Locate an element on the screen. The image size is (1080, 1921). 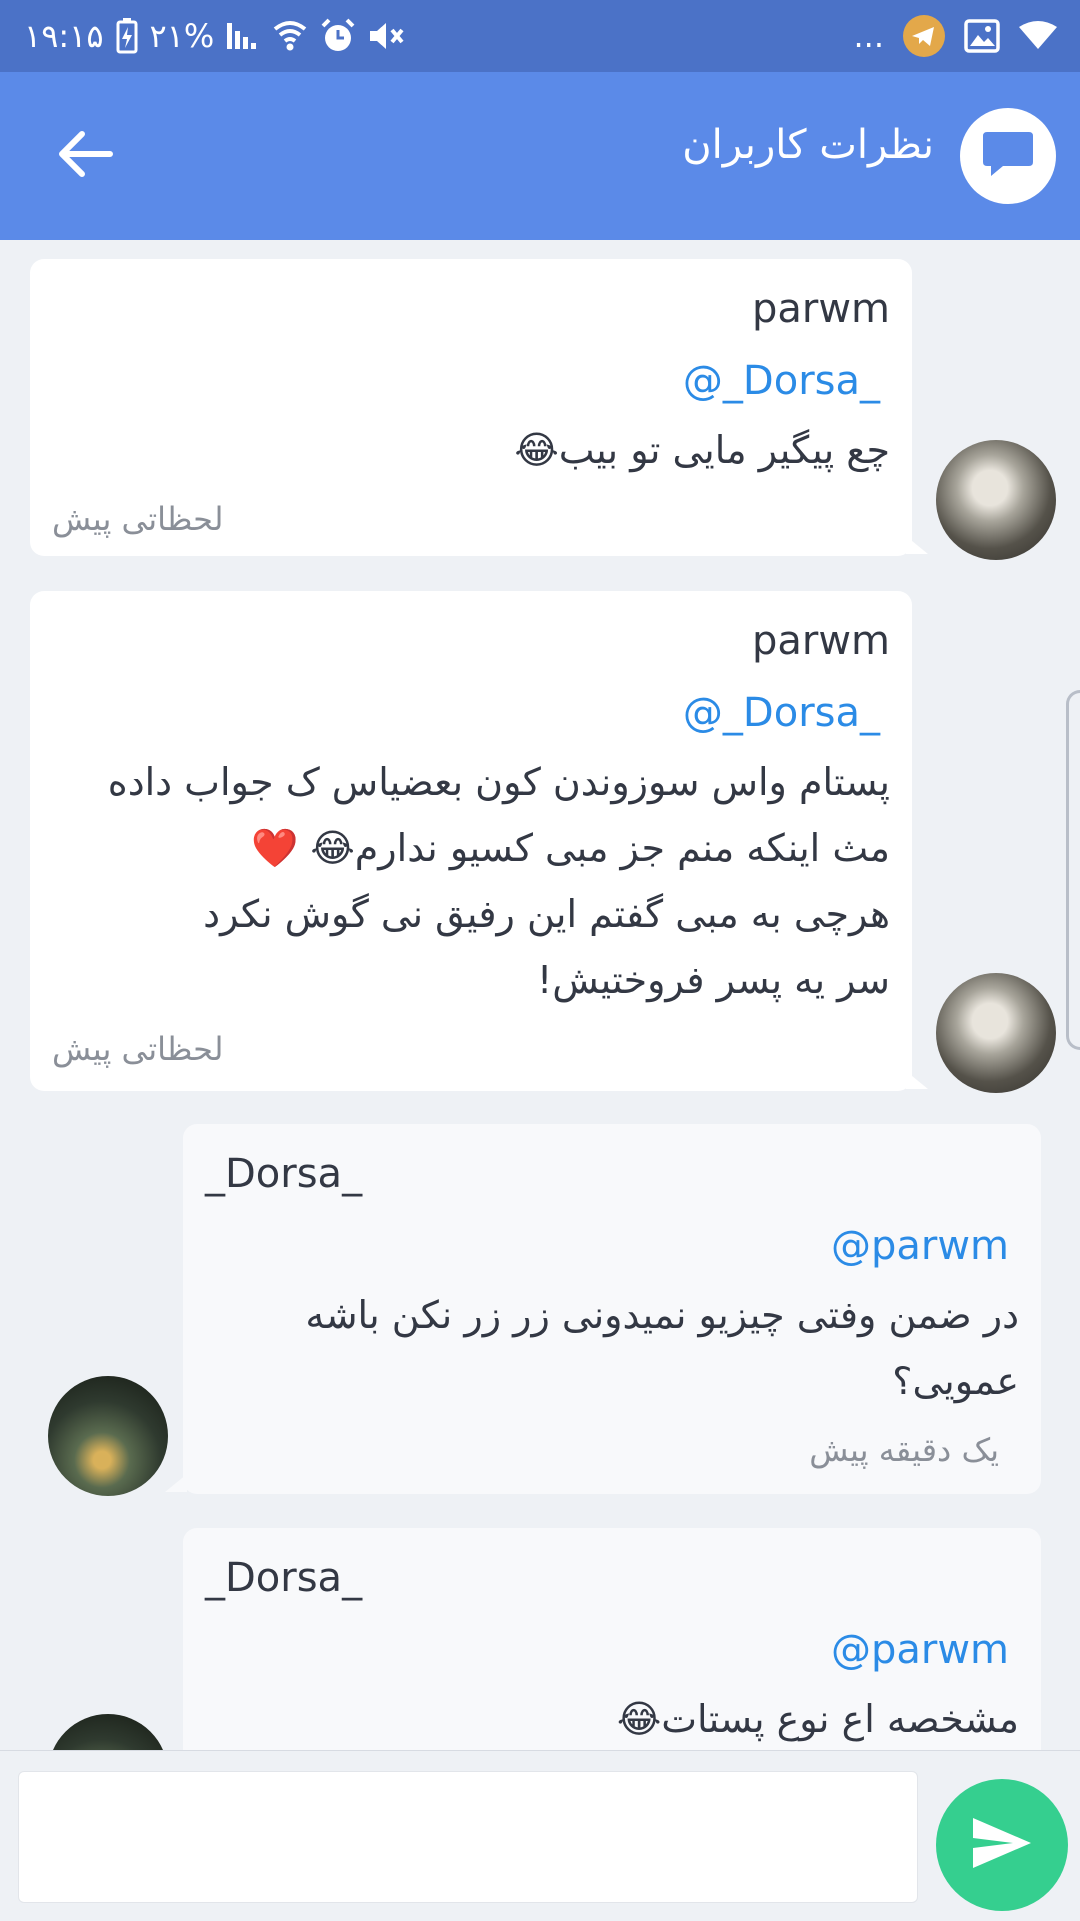
page-title: نظرات کاربران is located at coordinates (808, 145).